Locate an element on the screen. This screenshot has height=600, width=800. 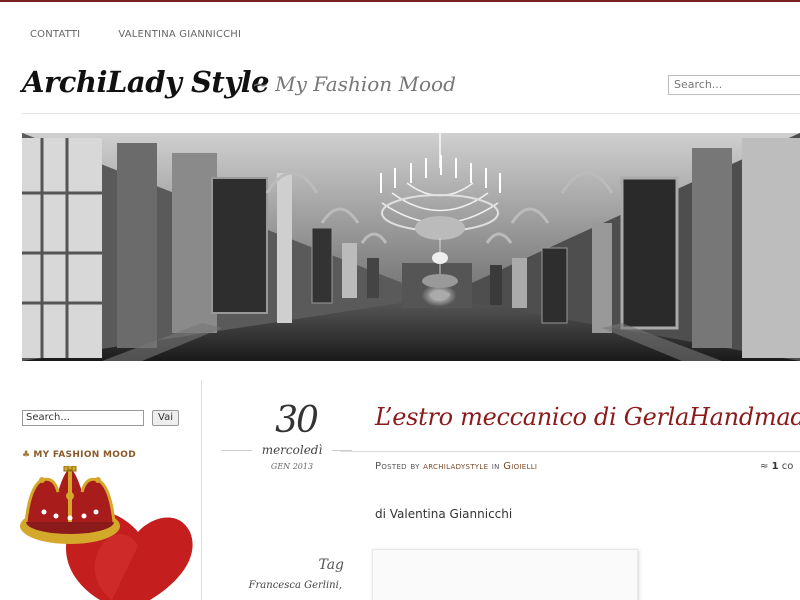
post-meta: Posted by archiladystyle in Gioielli is located at coordinates (456, 466).